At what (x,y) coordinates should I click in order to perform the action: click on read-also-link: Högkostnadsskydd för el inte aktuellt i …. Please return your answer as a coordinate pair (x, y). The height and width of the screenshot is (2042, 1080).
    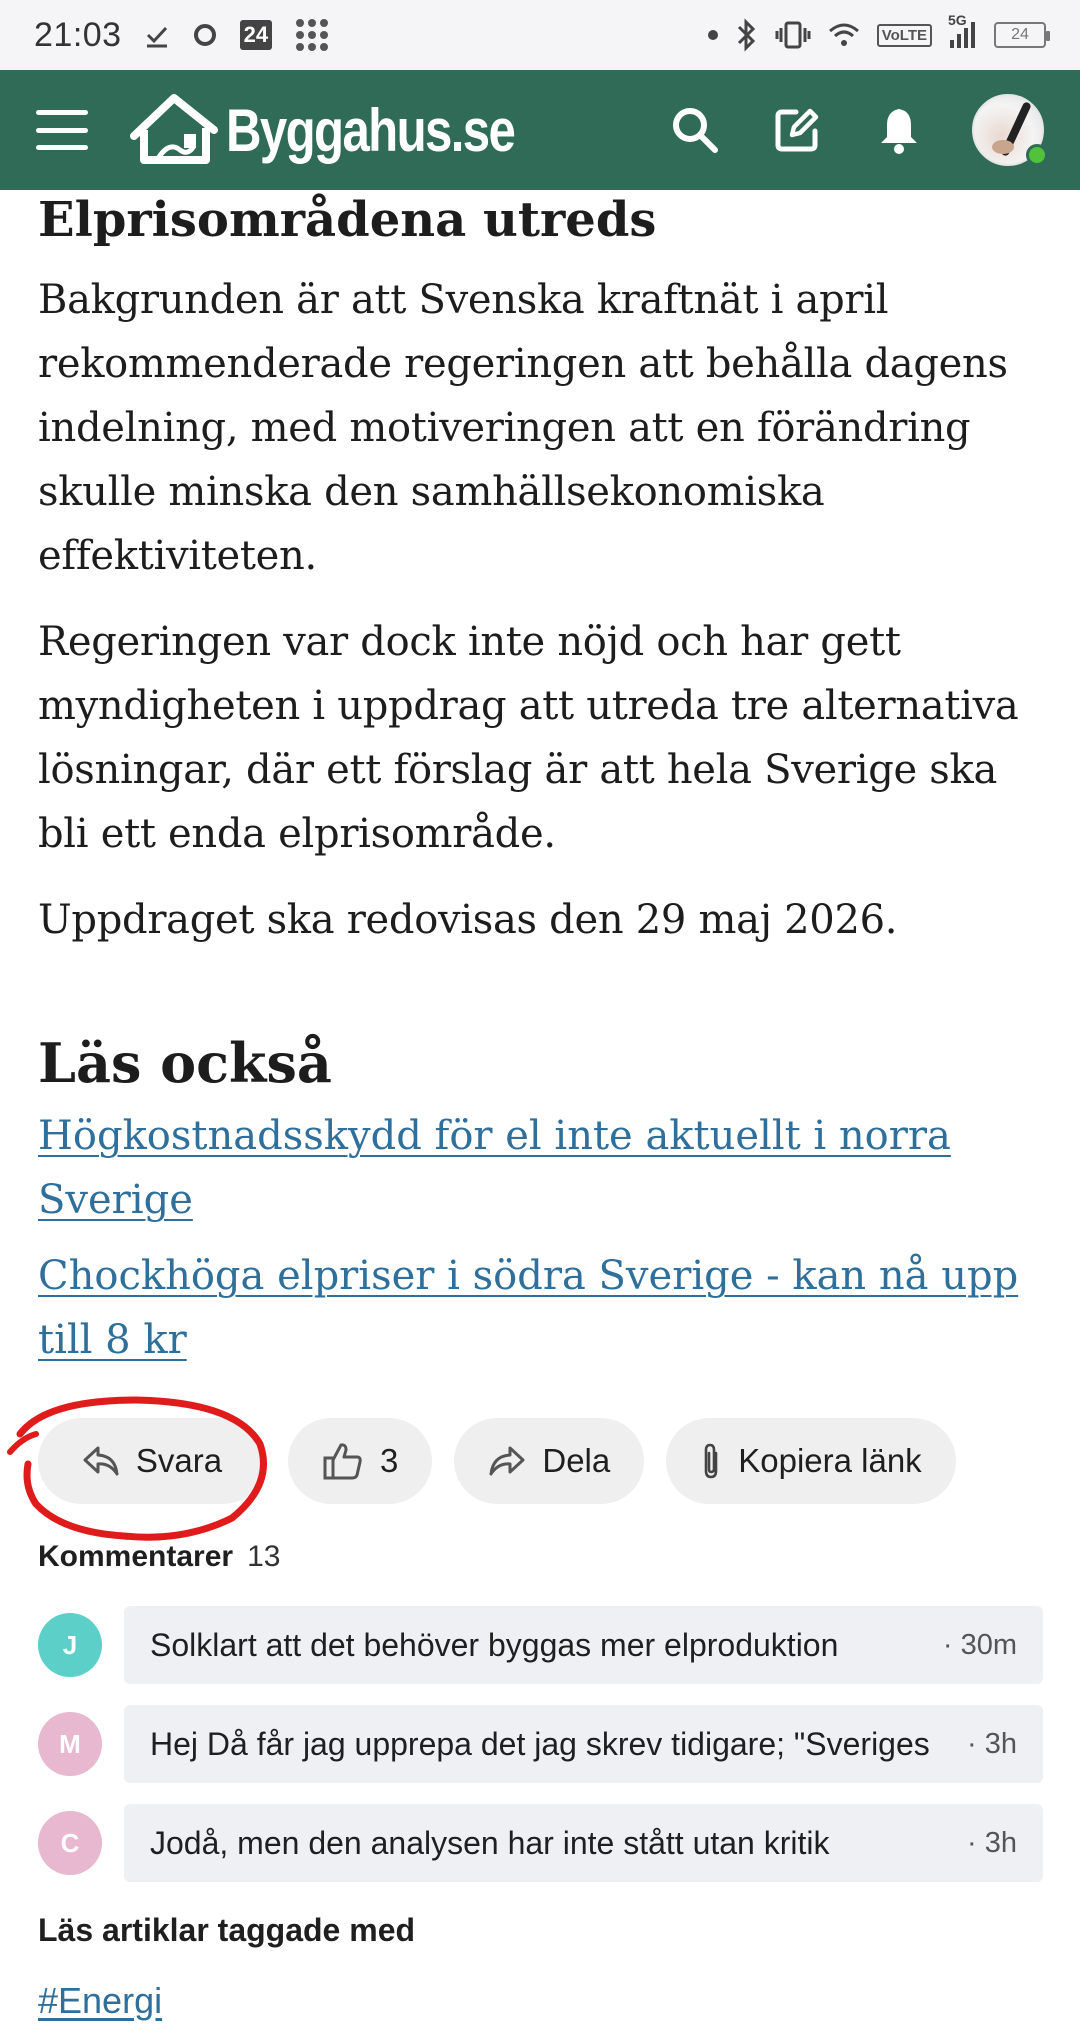
    Looking at the image, I should click on (543, 1168).